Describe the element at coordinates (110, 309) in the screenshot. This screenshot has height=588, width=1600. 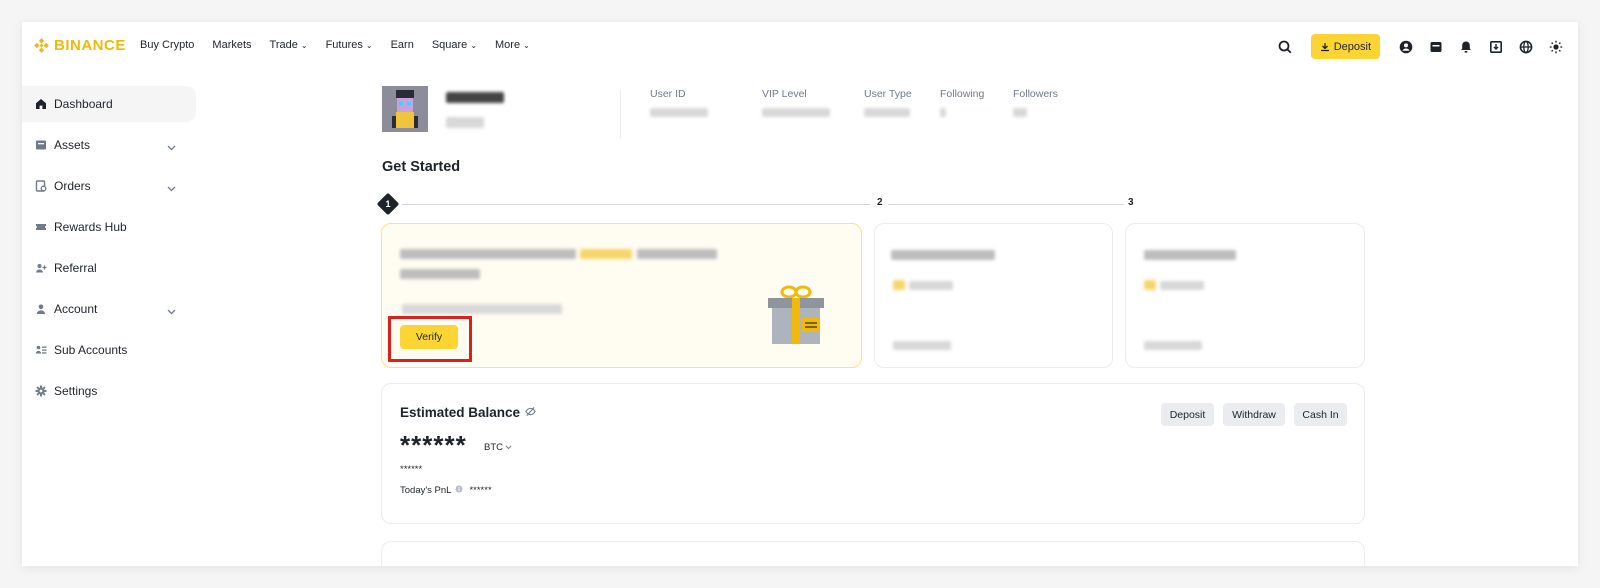
I see `sidebar-item-account: Account` at that location.